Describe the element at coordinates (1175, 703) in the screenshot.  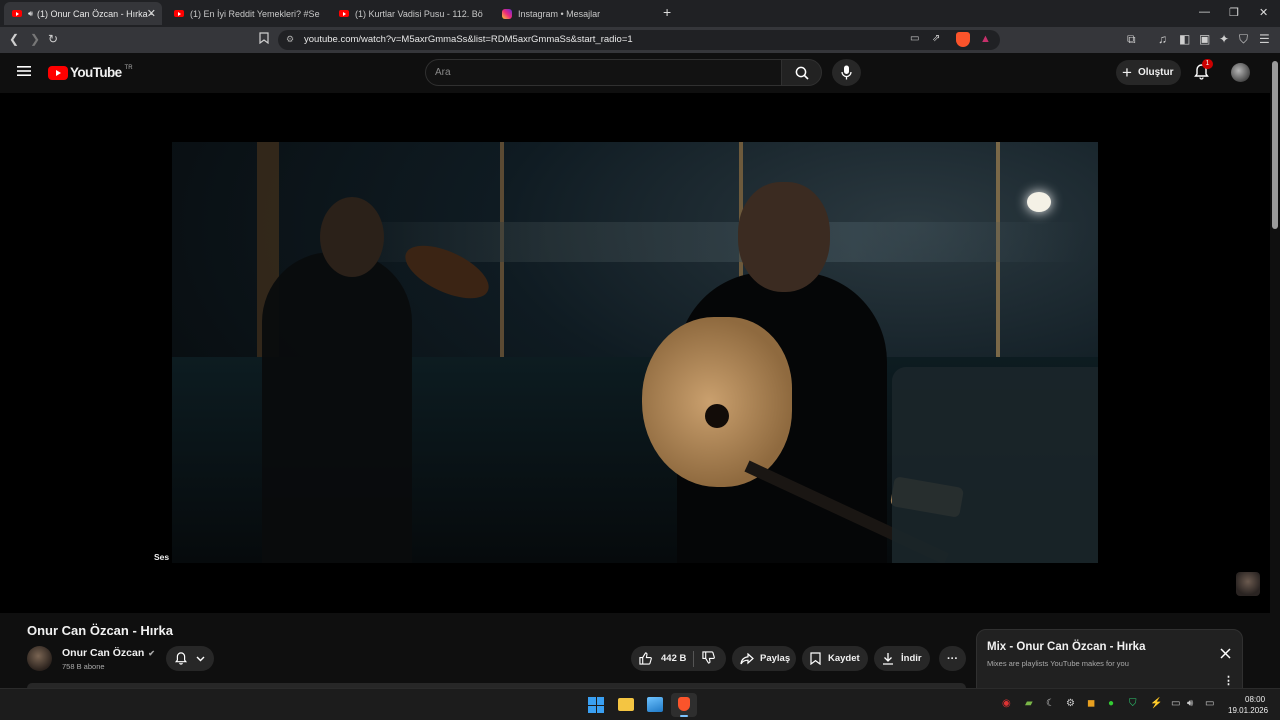
I see `wifi-icon: ▭` at that location.